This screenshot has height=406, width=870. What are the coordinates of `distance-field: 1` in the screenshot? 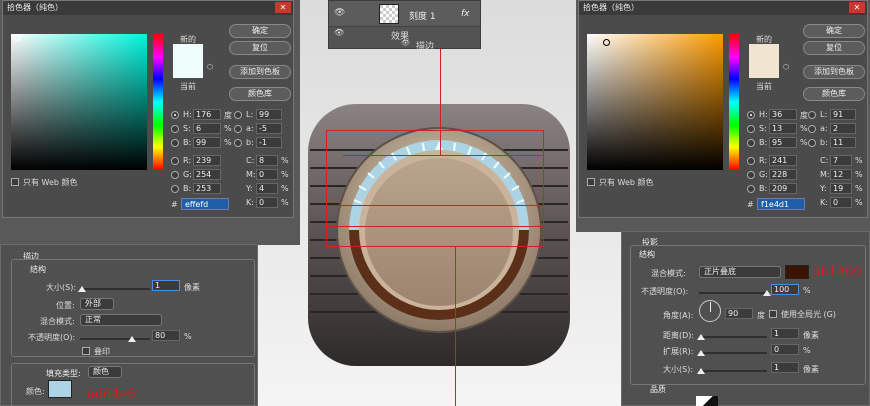 It's located at (785, 333).